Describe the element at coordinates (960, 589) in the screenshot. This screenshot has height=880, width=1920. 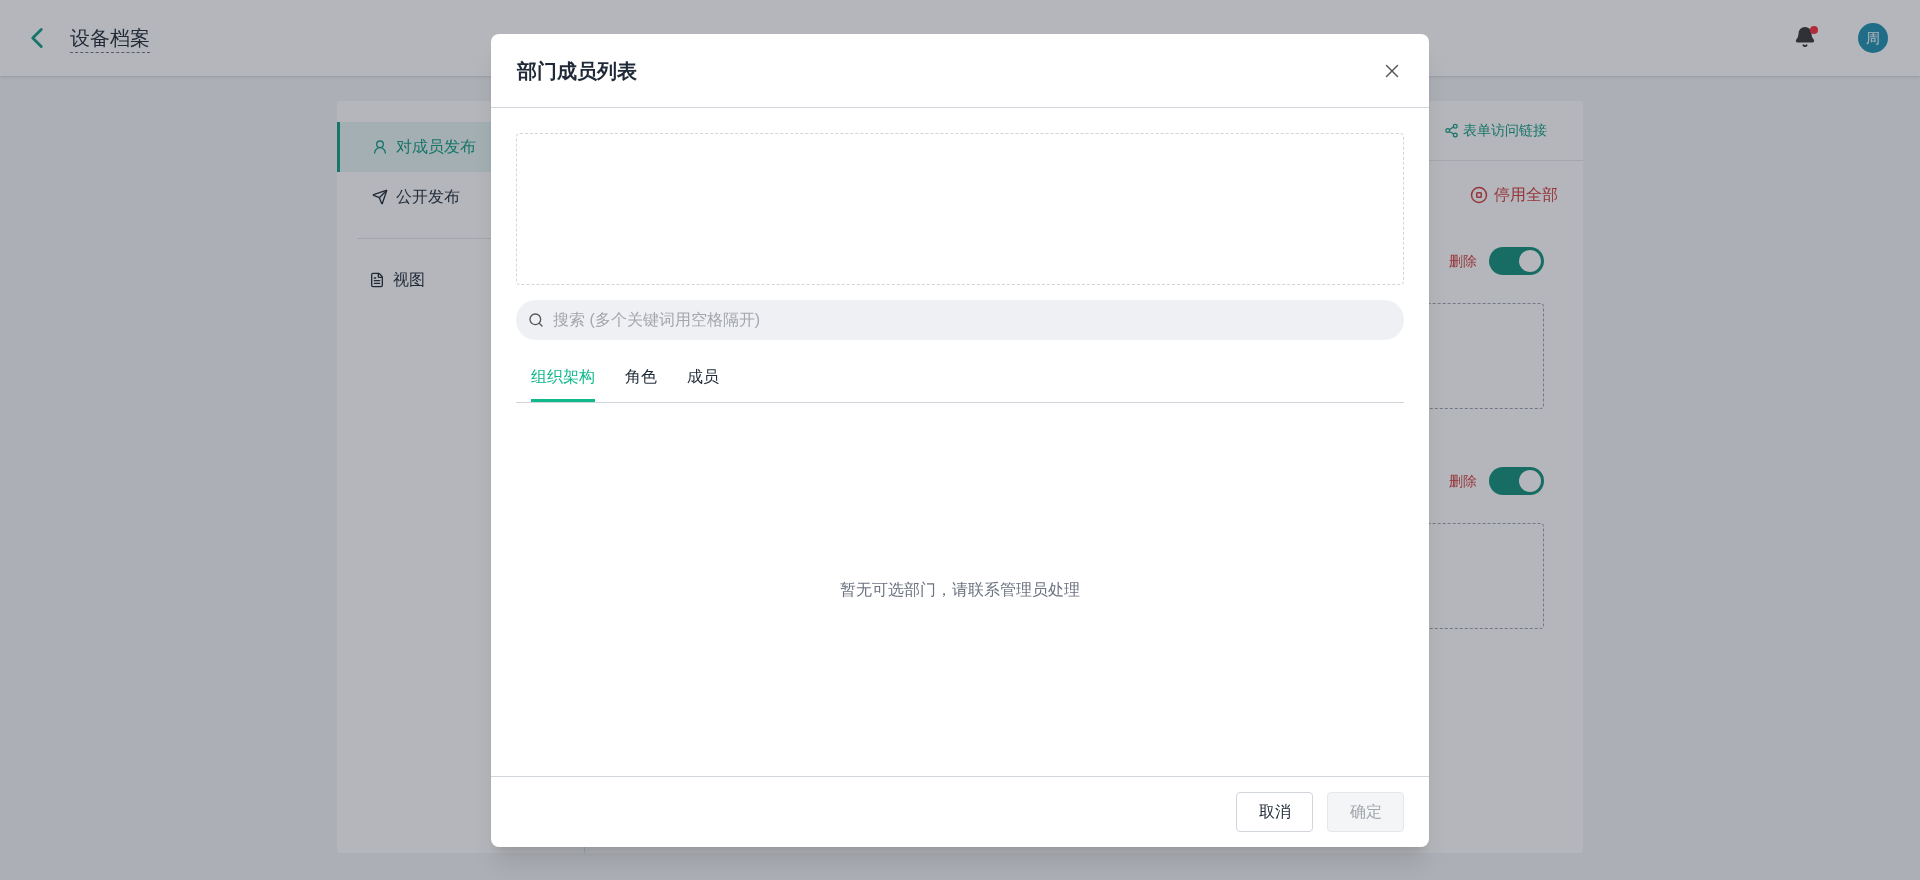
I see `empty-message: 暂无可选部门，请联系管理员处理` at that location.